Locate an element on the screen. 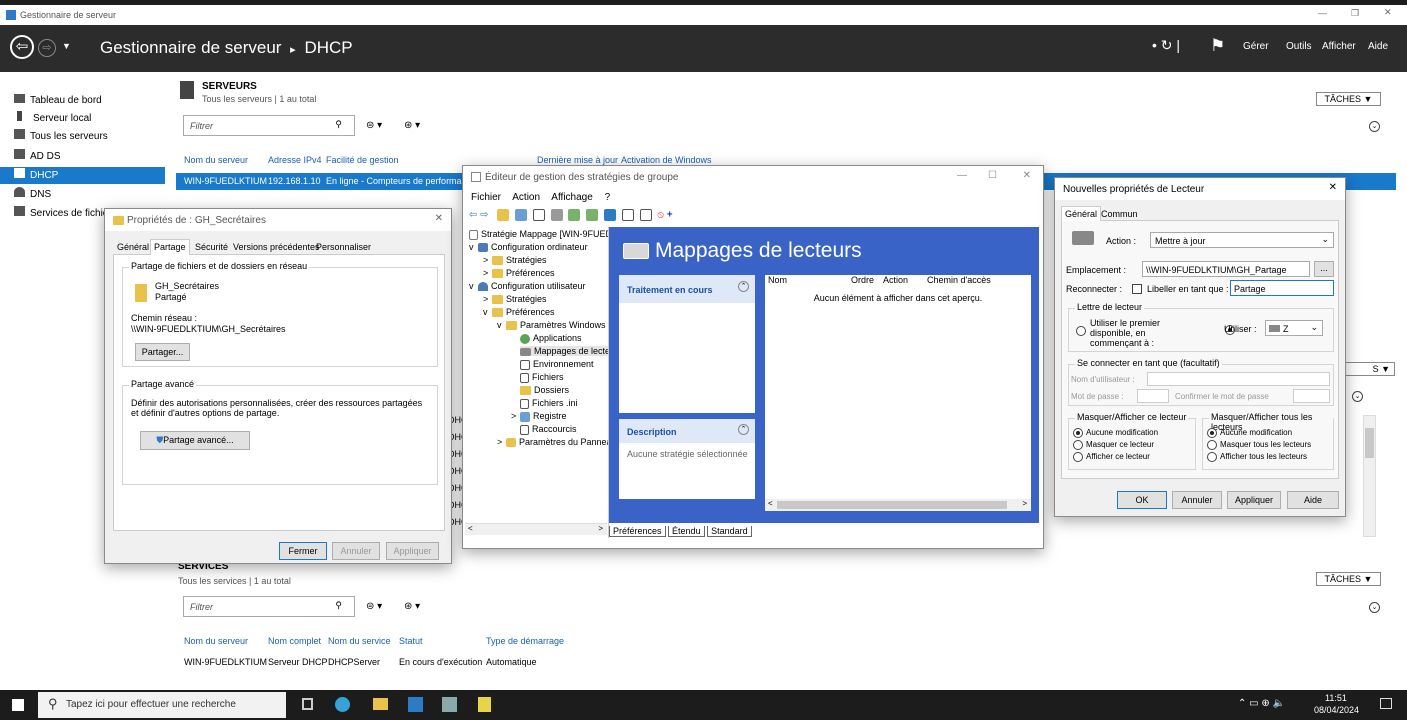 This screenshot has height=720, width=1407. up-folder-icon is located at coordinates (503, 215).